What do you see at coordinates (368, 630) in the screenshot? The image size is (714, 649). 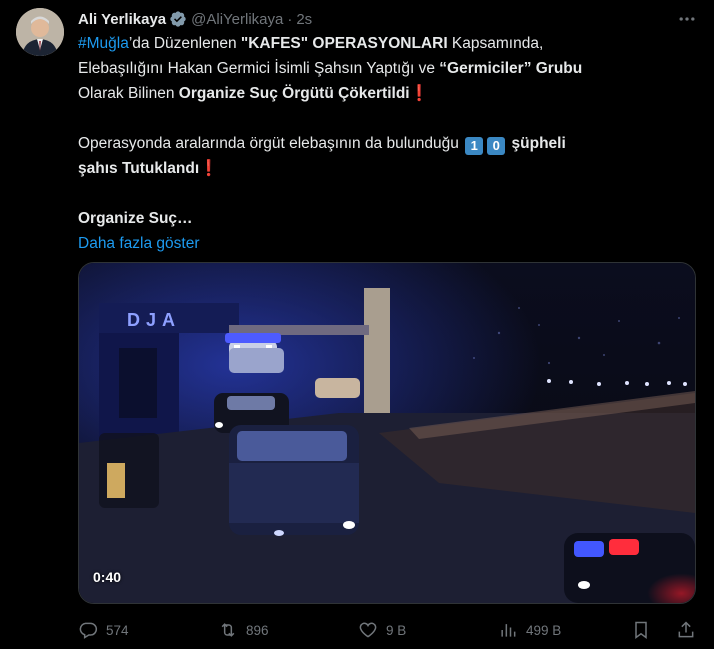 I see `heart-icon` at bounding box center [368, 630].